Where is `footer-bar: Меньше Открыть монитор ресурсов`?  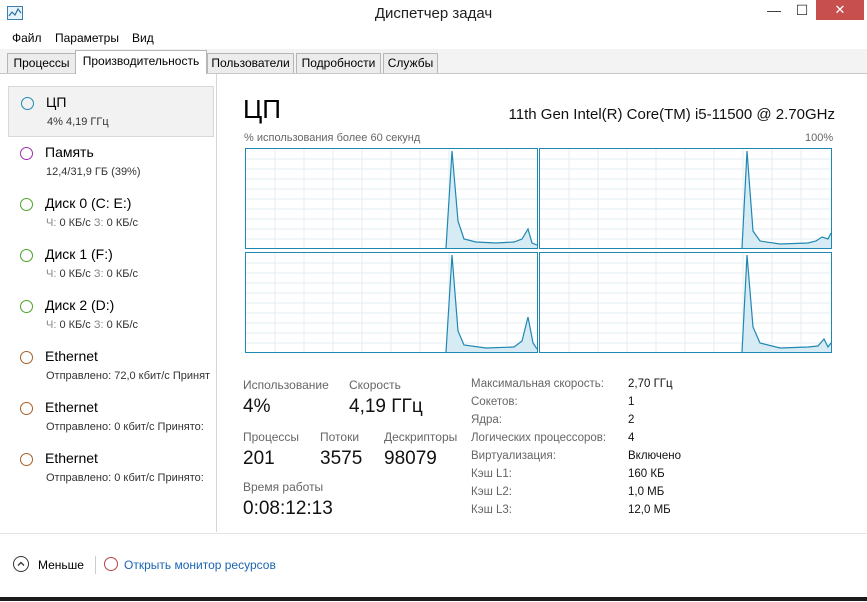
footer-bar: Меньше Открыть монитор ресурсов is located at coordinates (433, 567).